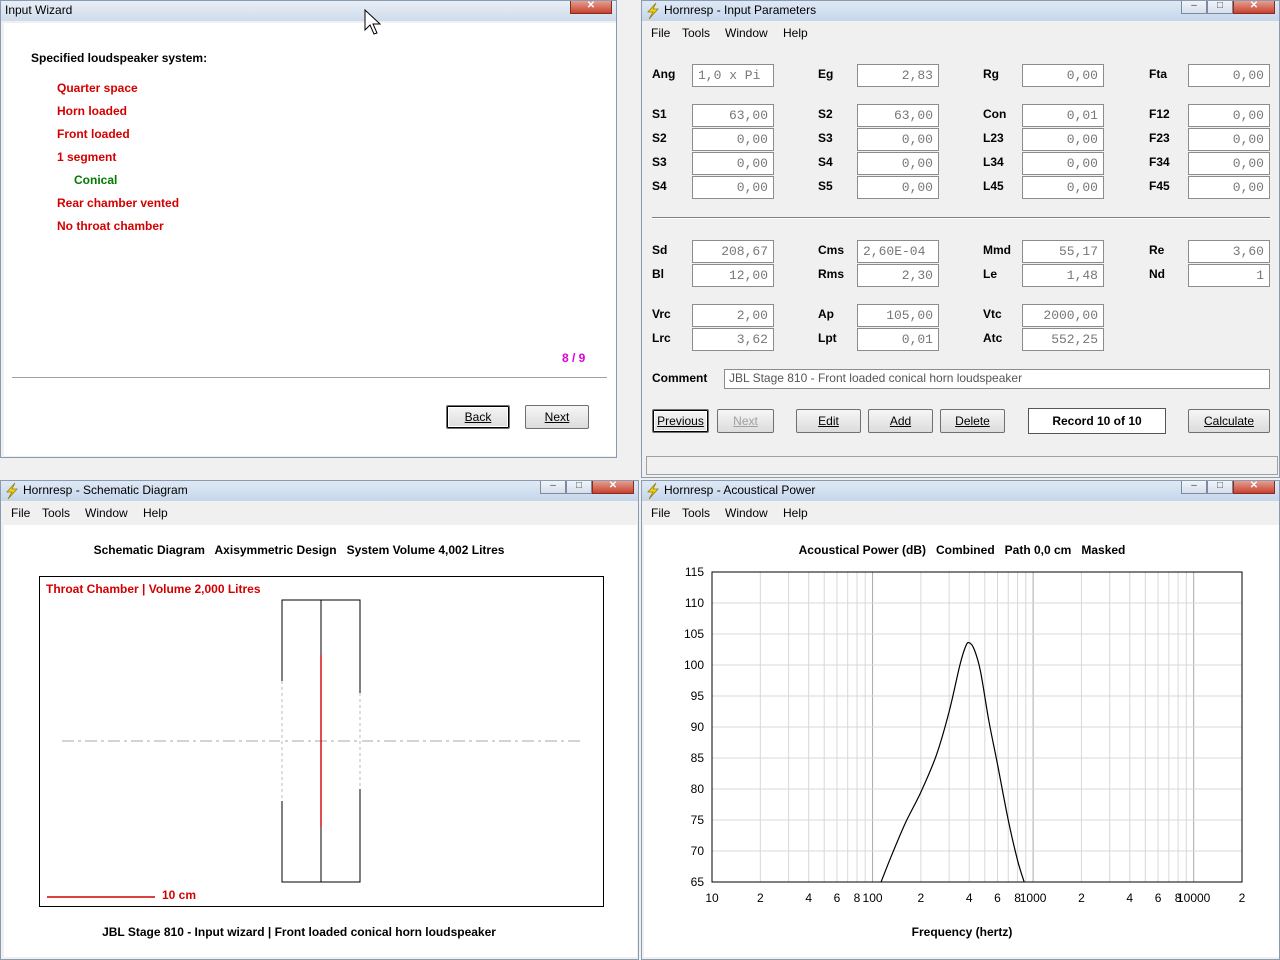 The image size is (1280, 960). What do you see at coordinates (997, 250) in the screenshot?
I see `param-label: Mmd` at bounding box center [997, 250].